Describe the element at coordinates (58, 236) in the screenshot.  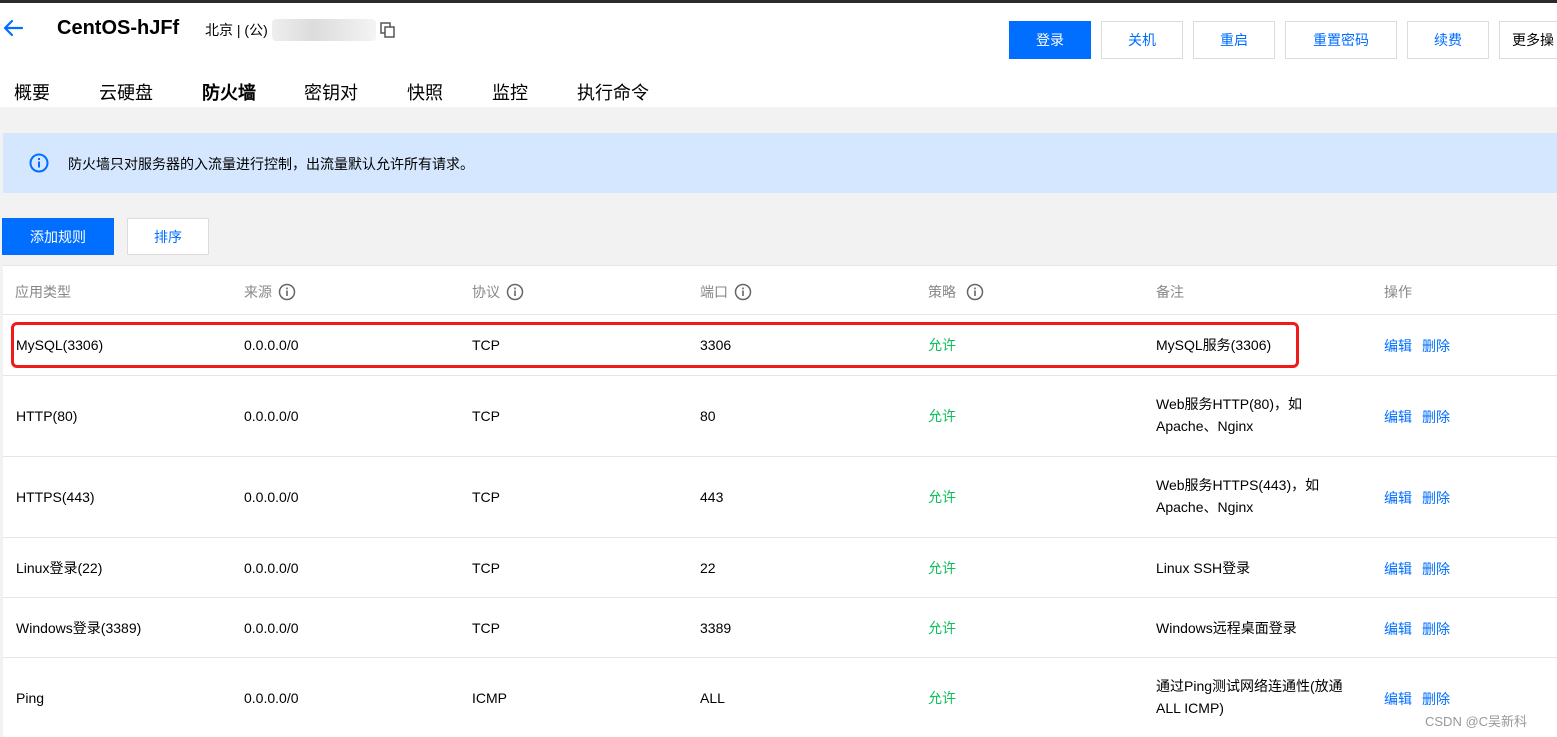
I see `add-rule-button: 添加规则` at that location.